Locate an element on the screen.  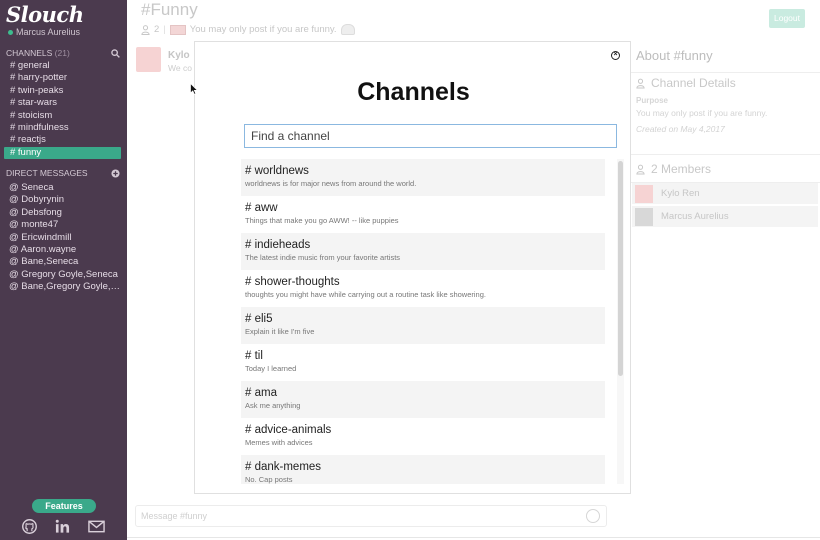
scrollbar-thumb is located at coordinates (620, 268).